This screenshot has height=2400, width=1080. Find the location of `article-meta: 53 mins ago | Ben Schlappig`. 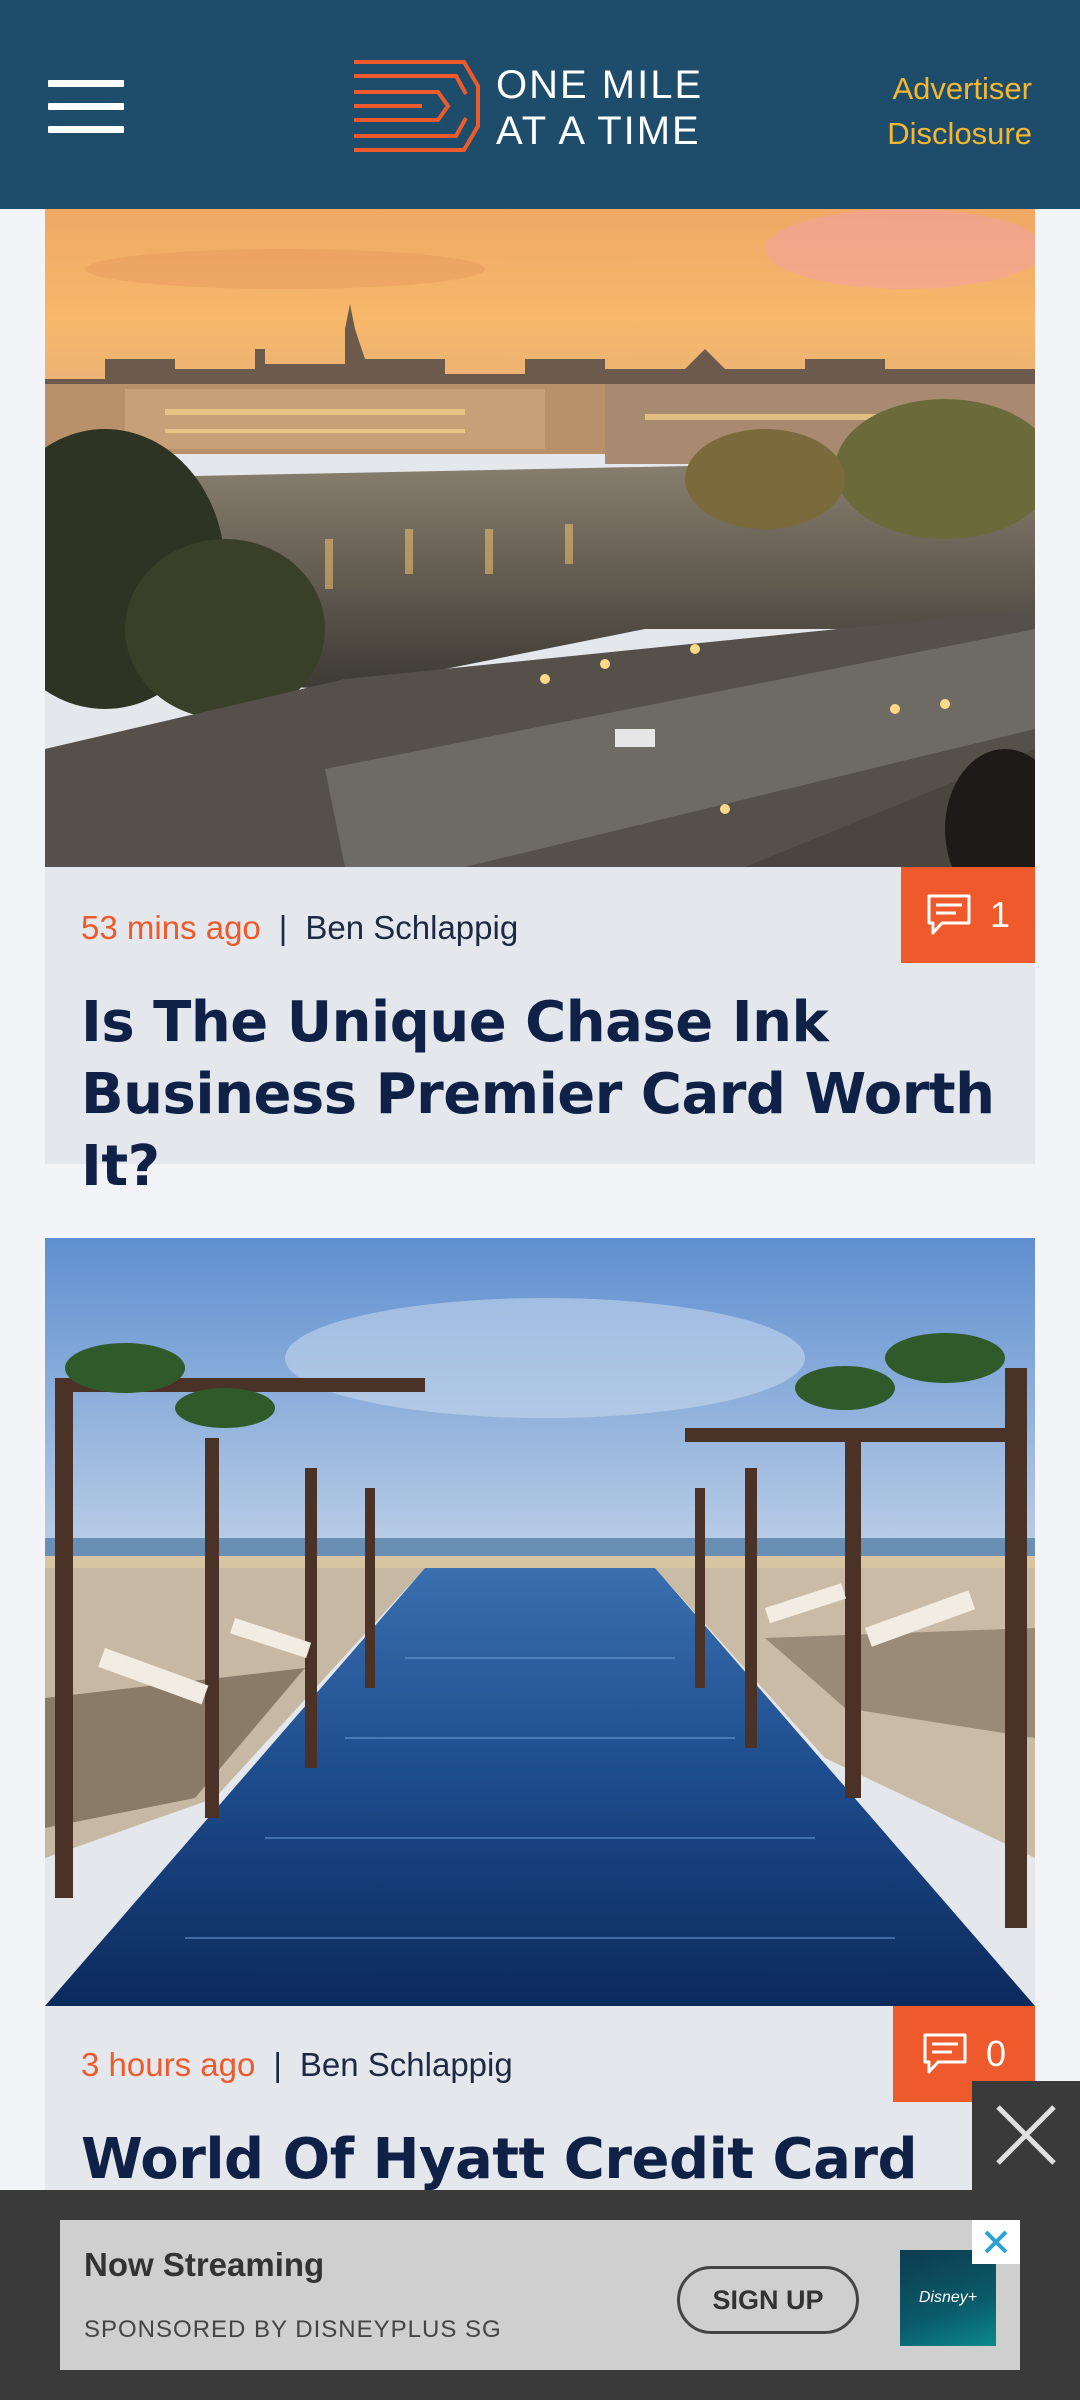

article-meta: 53 mins ago | Ben Schlappig is located at coordinates (299, 928).